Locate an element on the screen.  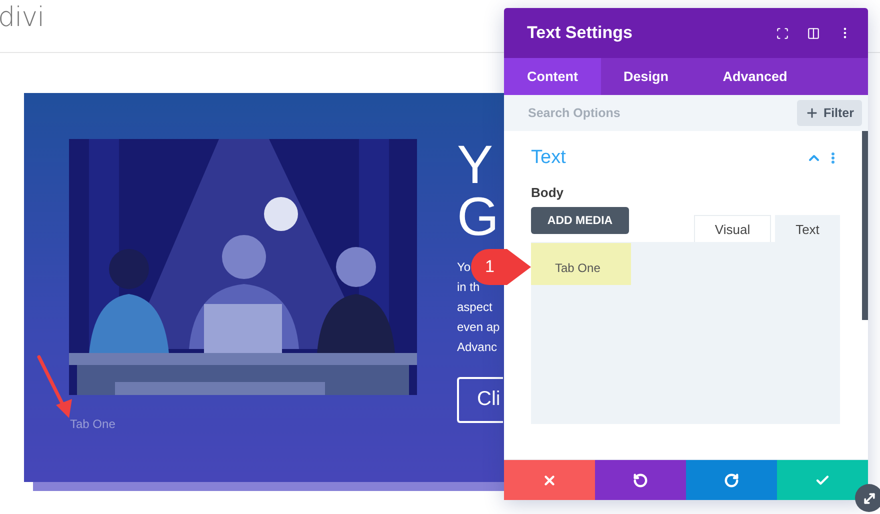
logo: divi is located at coordinates (22, 17).